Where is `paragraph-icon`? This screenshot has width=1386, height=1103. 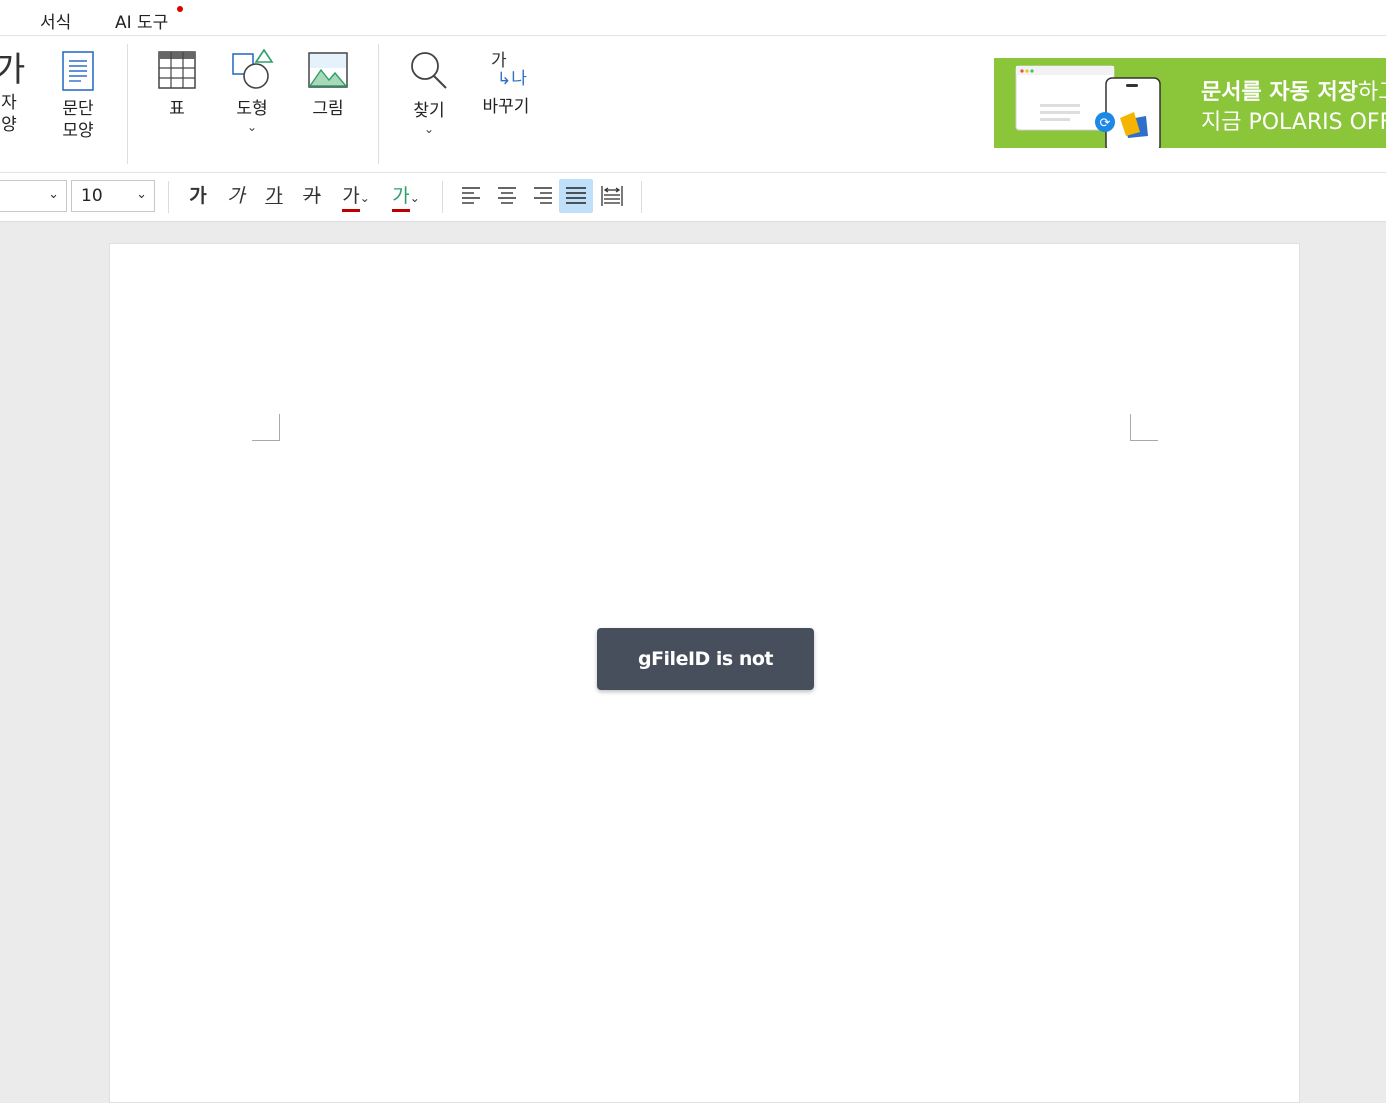
paragraph-icon is located at coordinates (78, 71).